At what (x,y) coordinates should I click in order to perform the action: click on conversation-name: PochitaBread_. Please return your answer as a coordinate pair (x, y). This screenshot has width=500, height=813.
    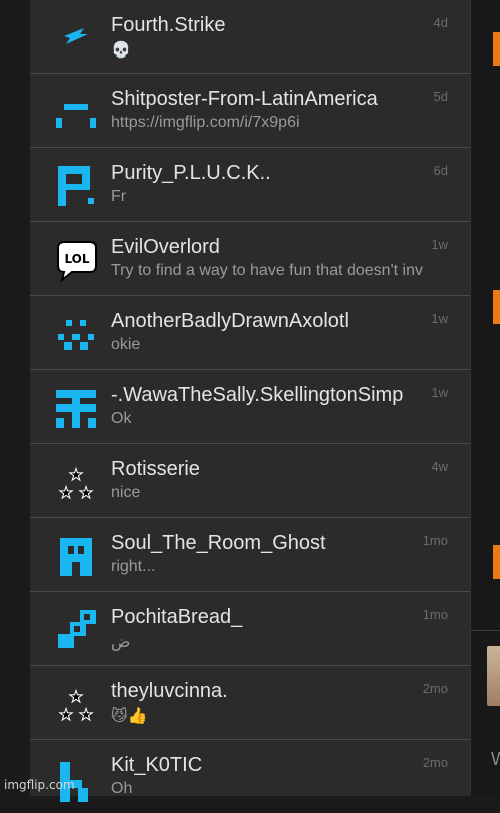
    Looking at the image, I should click on (177, 617).